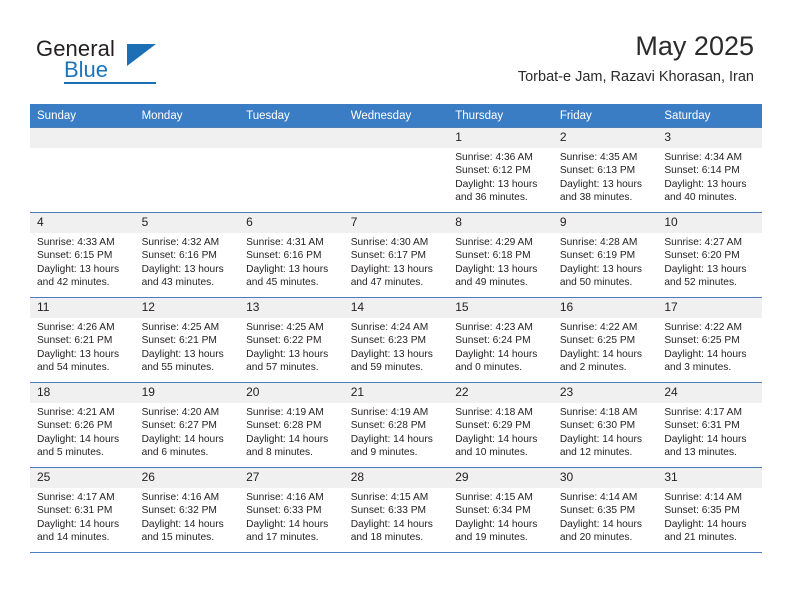  Describe the element at coordinates (605, 478) in the screenshot. I see `day-number: 30` at that location.